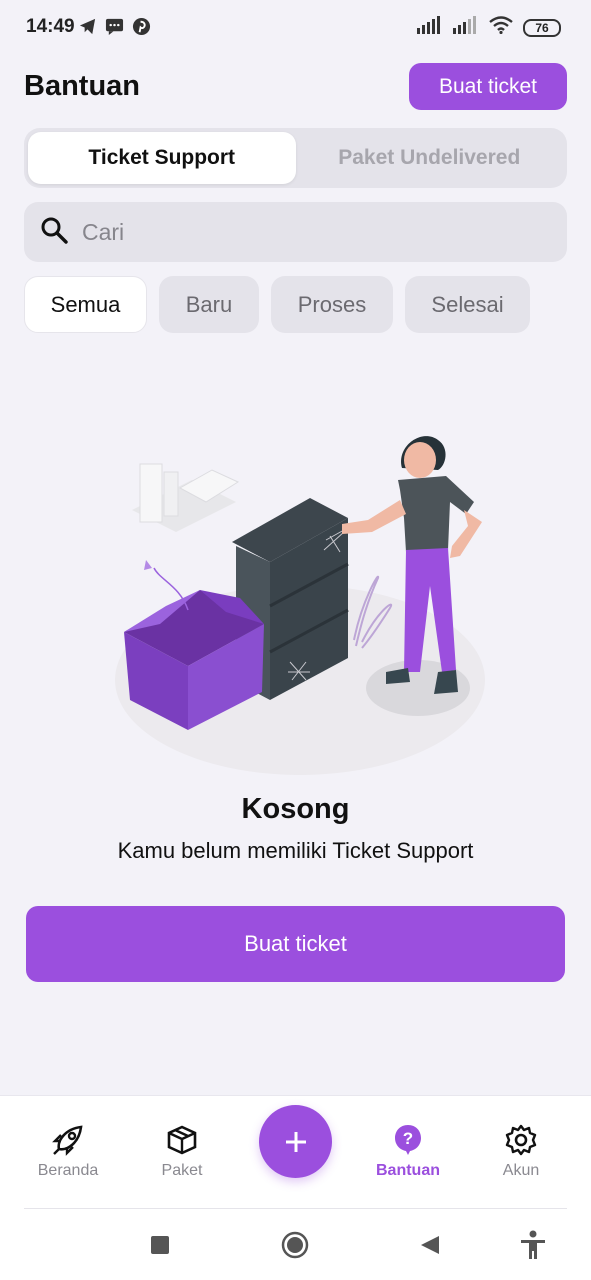 The height and width of the screenshot is (1280, 591). I want to click on create-ticket-button: Buat ticket, so click(295, 944).